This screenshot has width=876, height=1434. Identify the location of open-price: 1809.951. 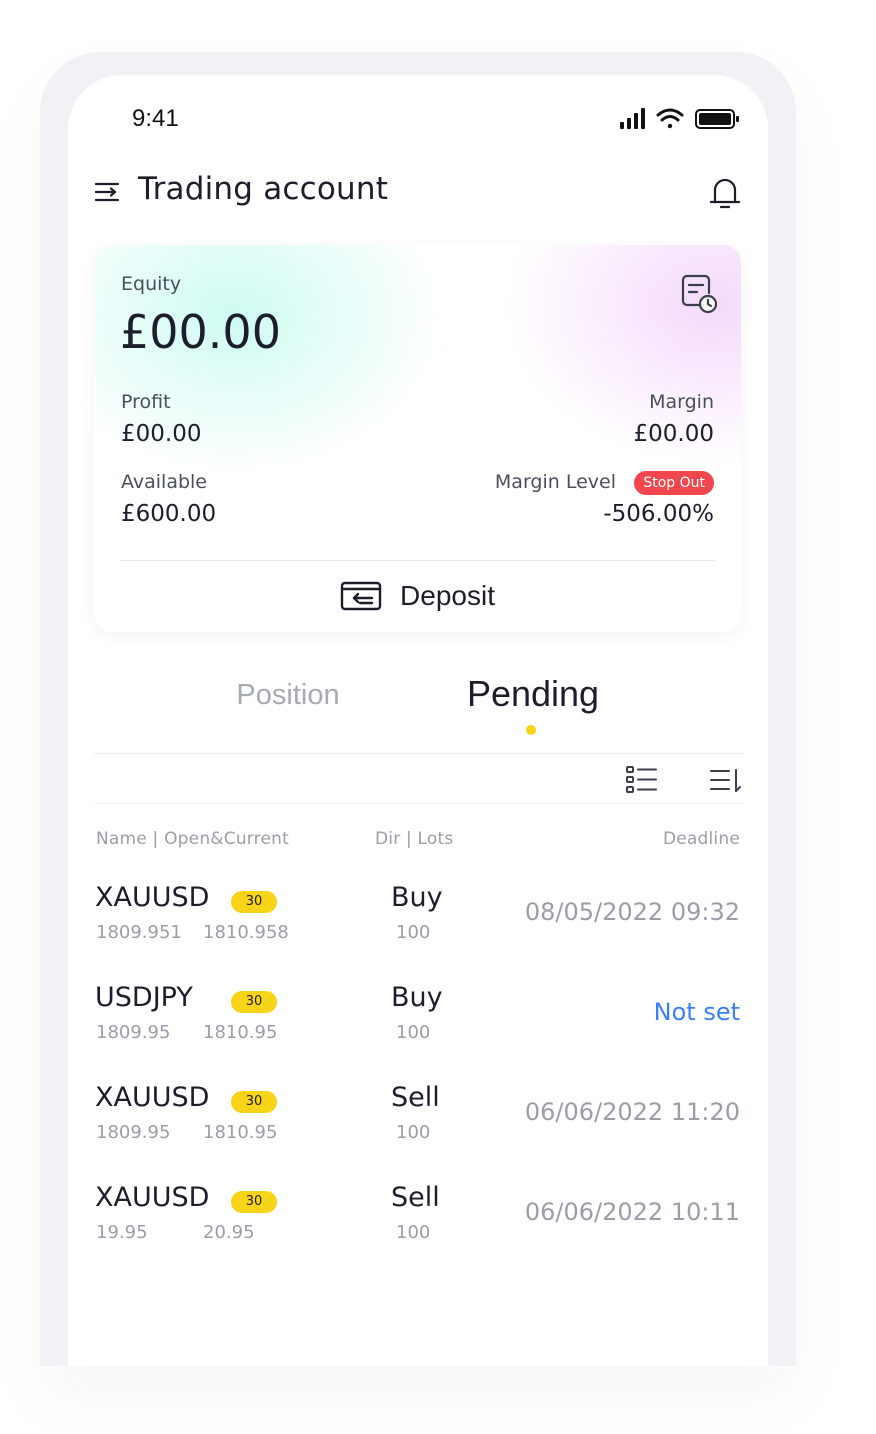
(139, 932).